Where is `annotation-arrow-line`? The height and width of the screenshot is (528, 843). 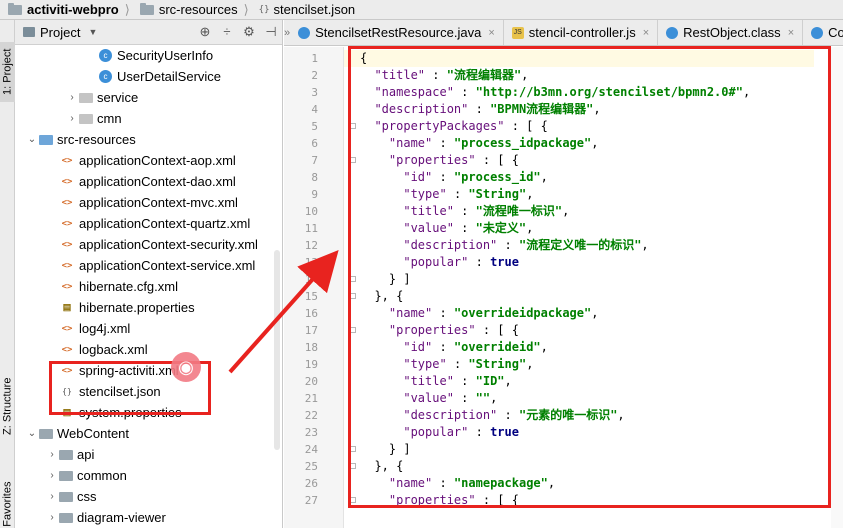
annotation-arrow-line is located at coordinates (283, 312).